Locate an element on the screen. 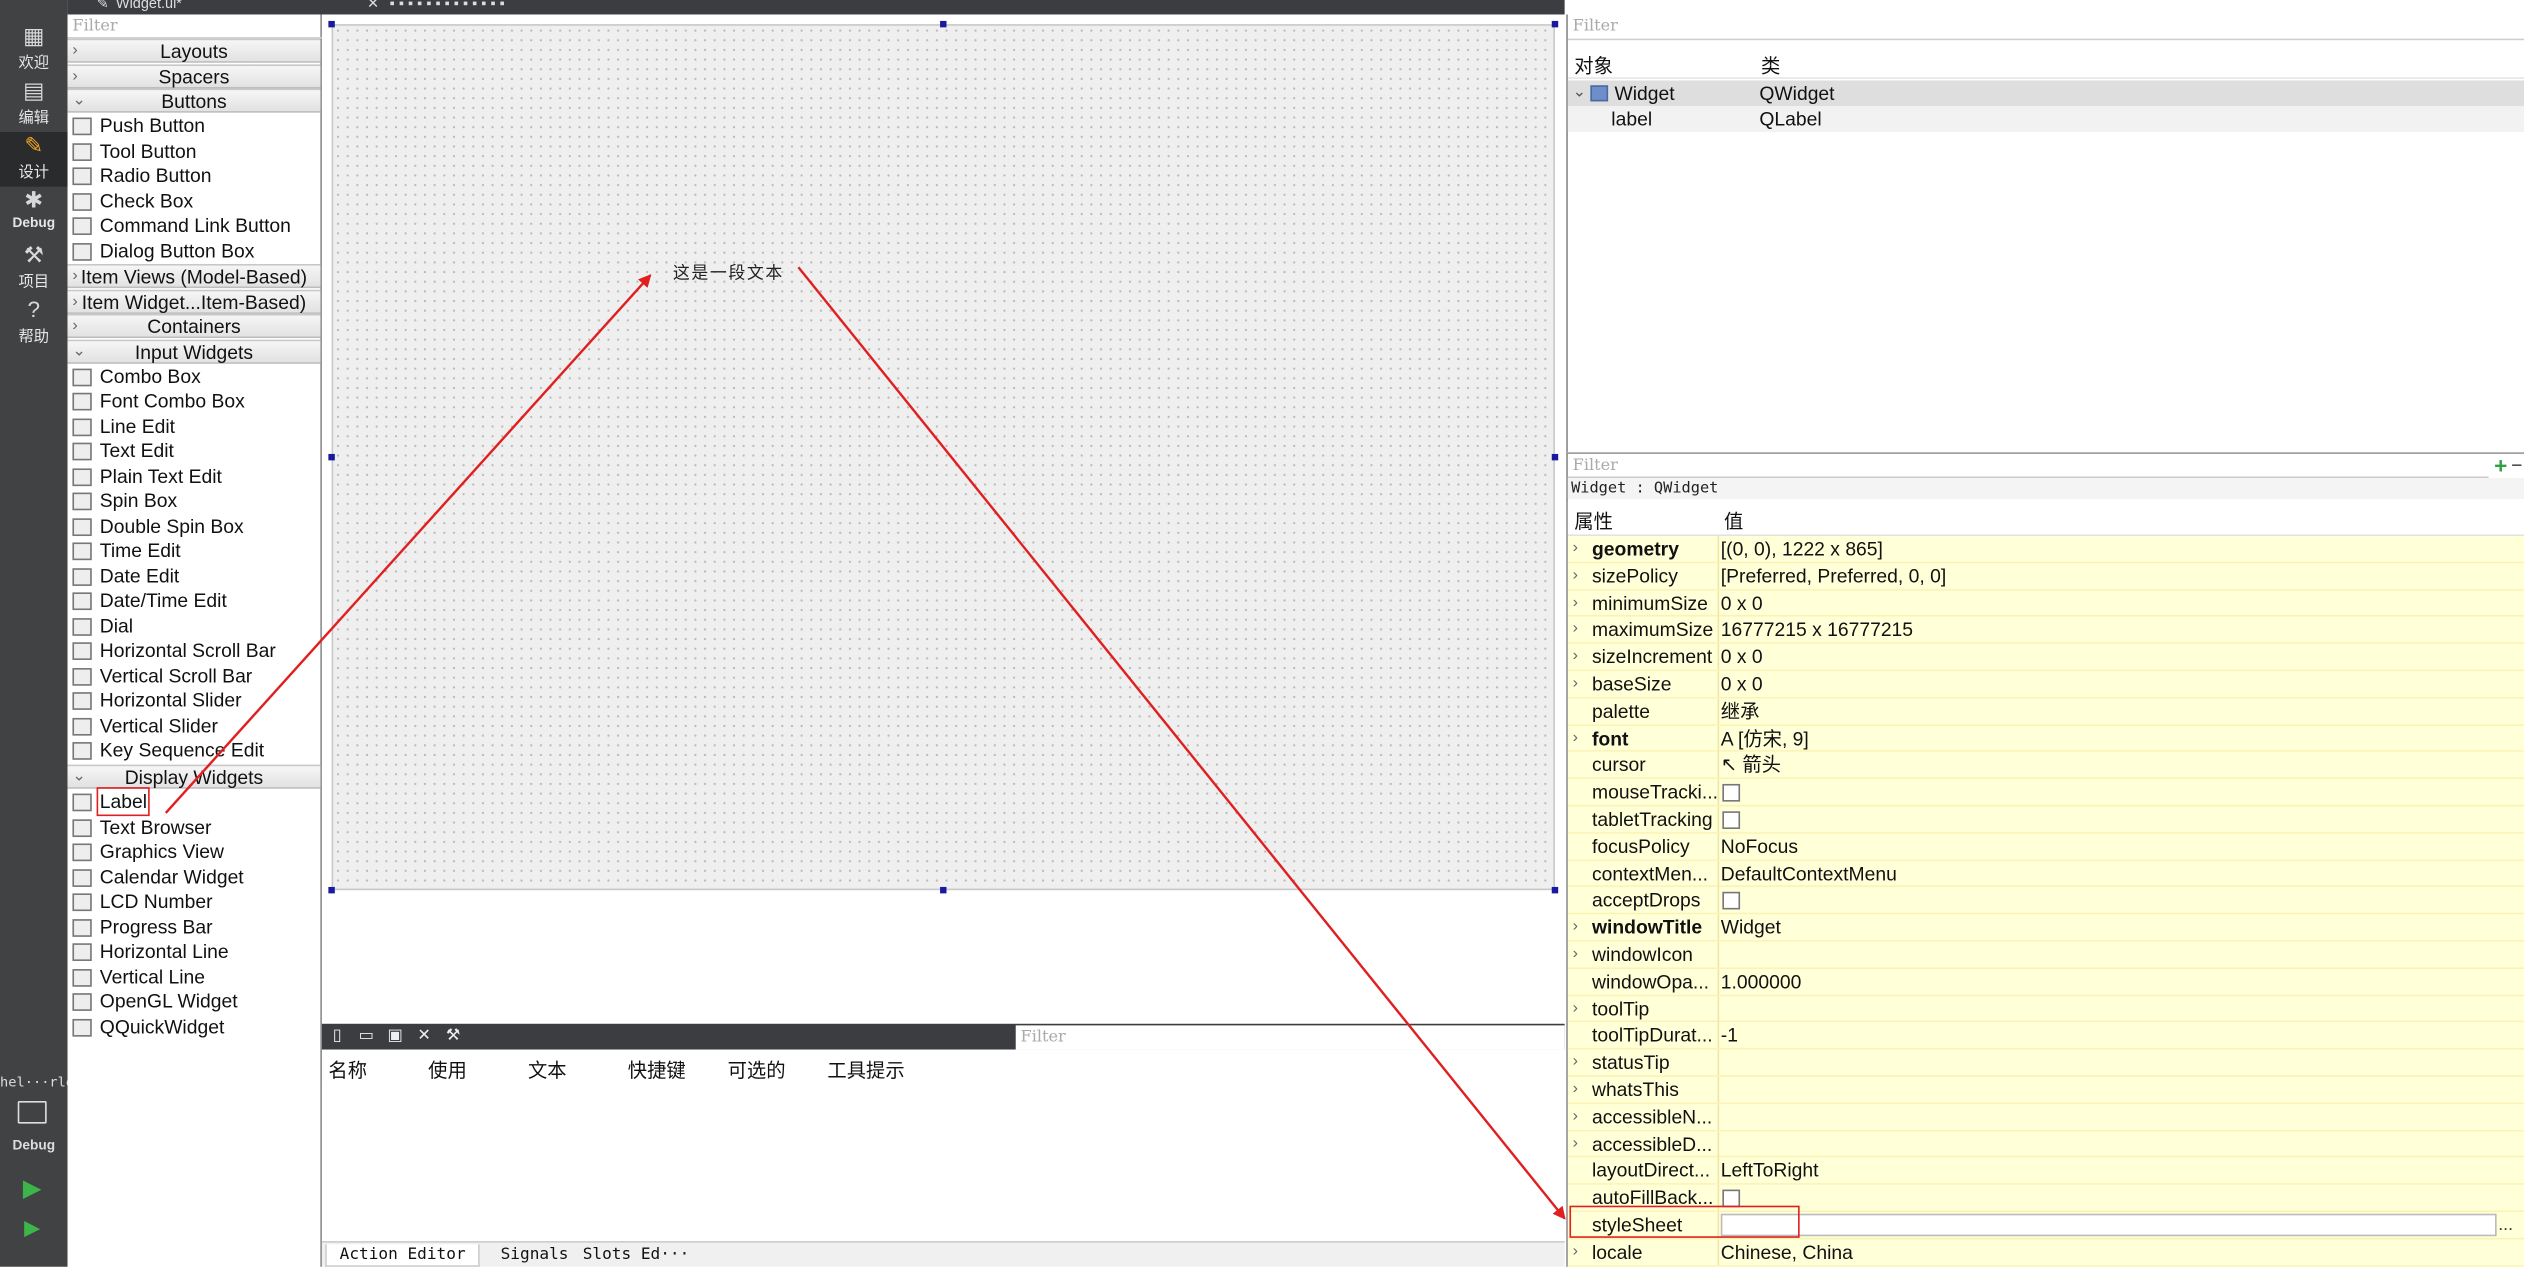 This screenshot has height=1267, width=2524. paste-icon: ▣ is located at coordinates (395, 1036).